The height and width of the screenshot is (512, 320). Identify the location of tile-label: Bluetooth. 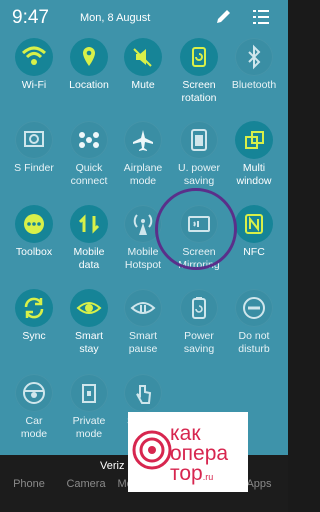
(254, 85).